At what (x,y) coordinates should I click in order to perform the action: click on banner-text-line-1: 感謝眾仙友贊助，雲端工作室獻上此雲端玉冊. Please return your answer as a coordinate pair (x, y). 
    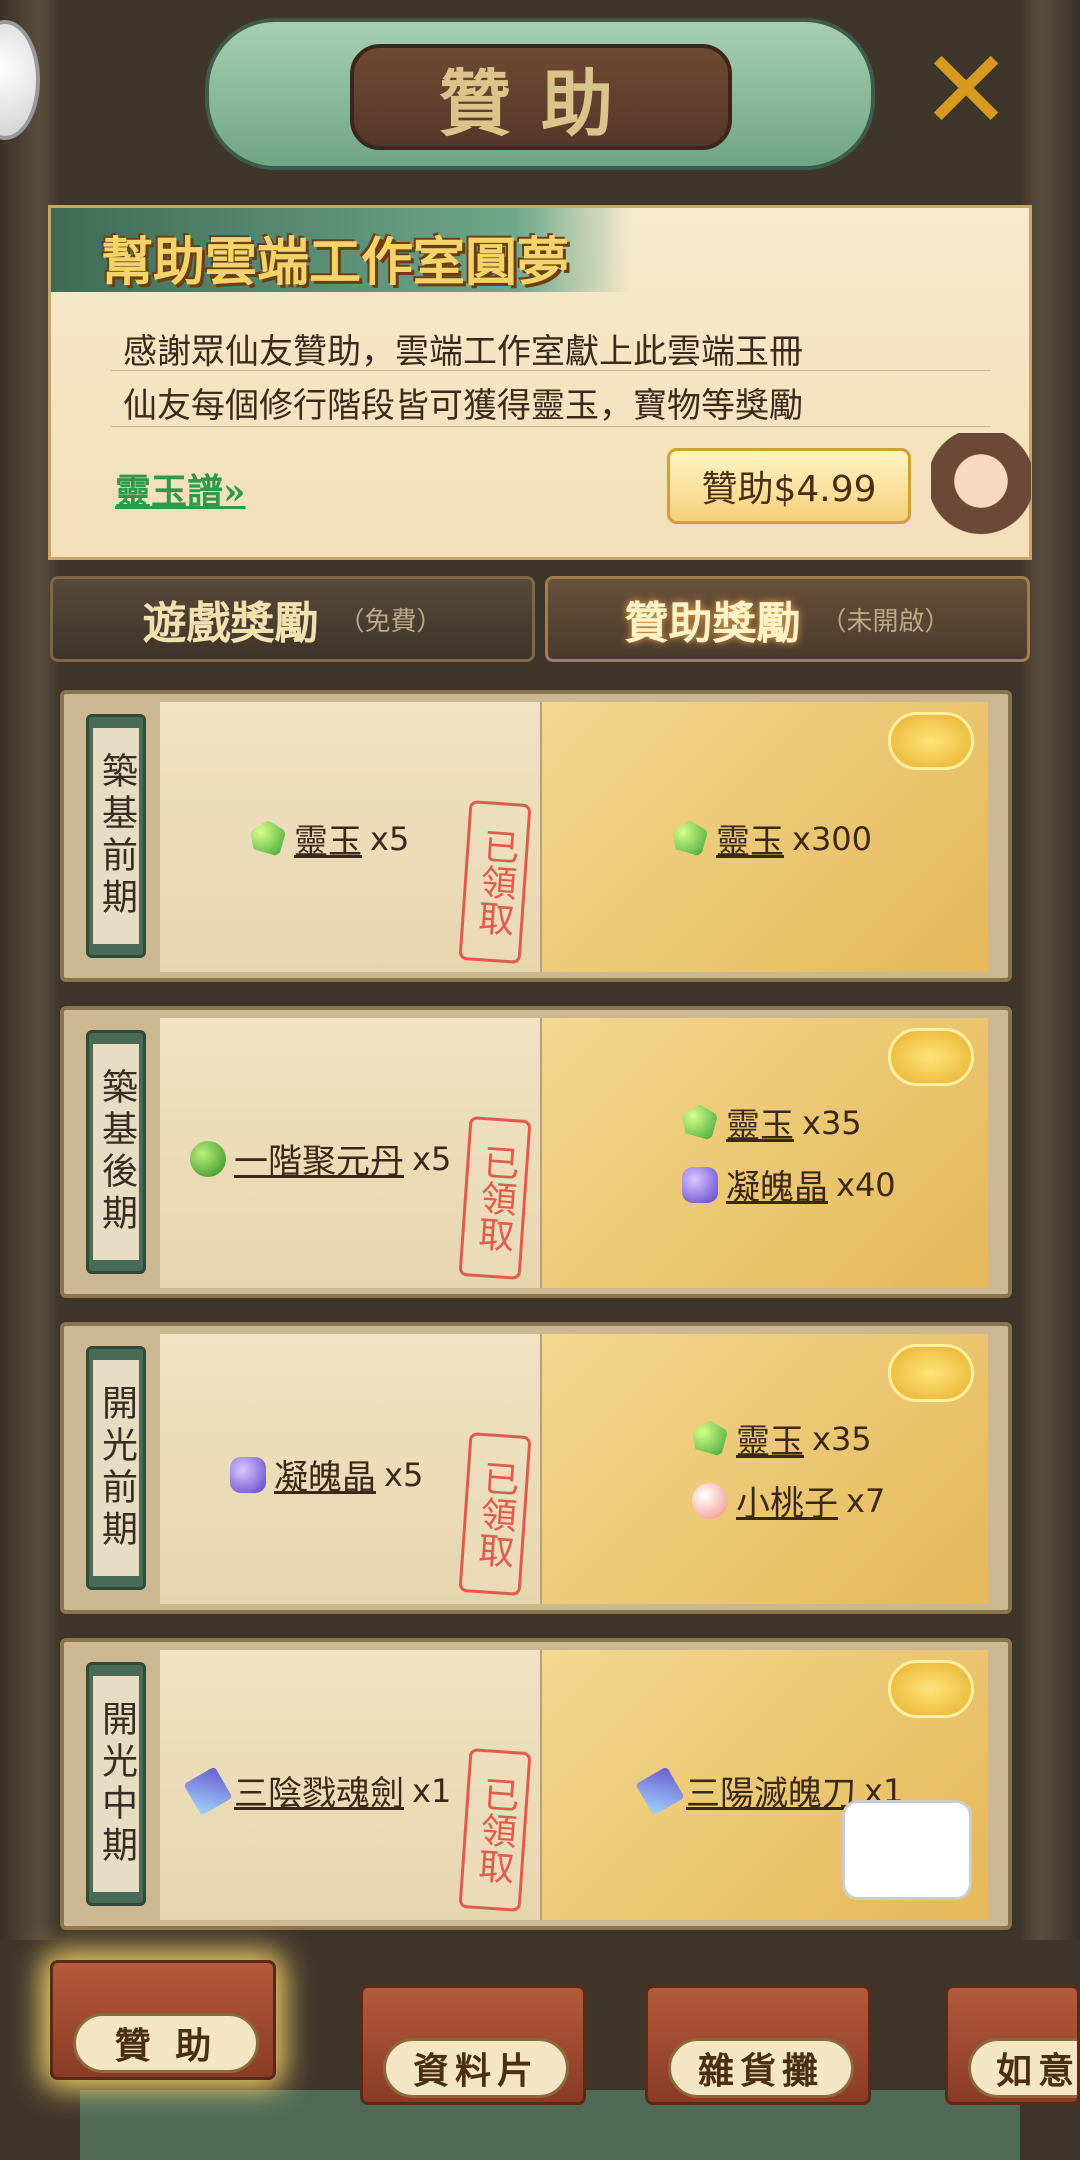
    Looking at the image, I should click on (463, 352).